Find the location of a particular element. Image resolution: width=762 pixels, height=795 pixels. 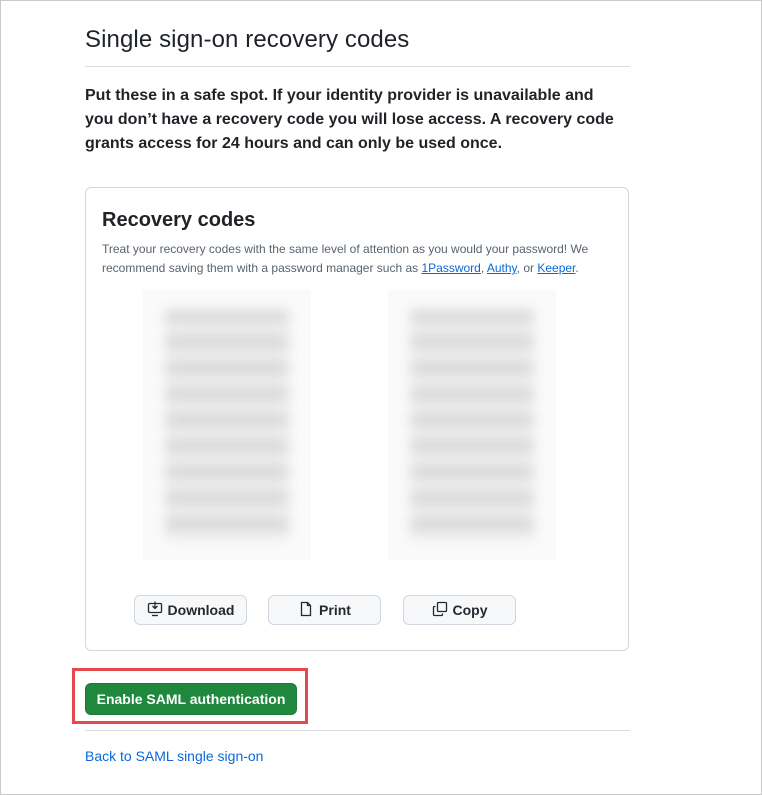

download-icon is located at coordinates (155, 610).